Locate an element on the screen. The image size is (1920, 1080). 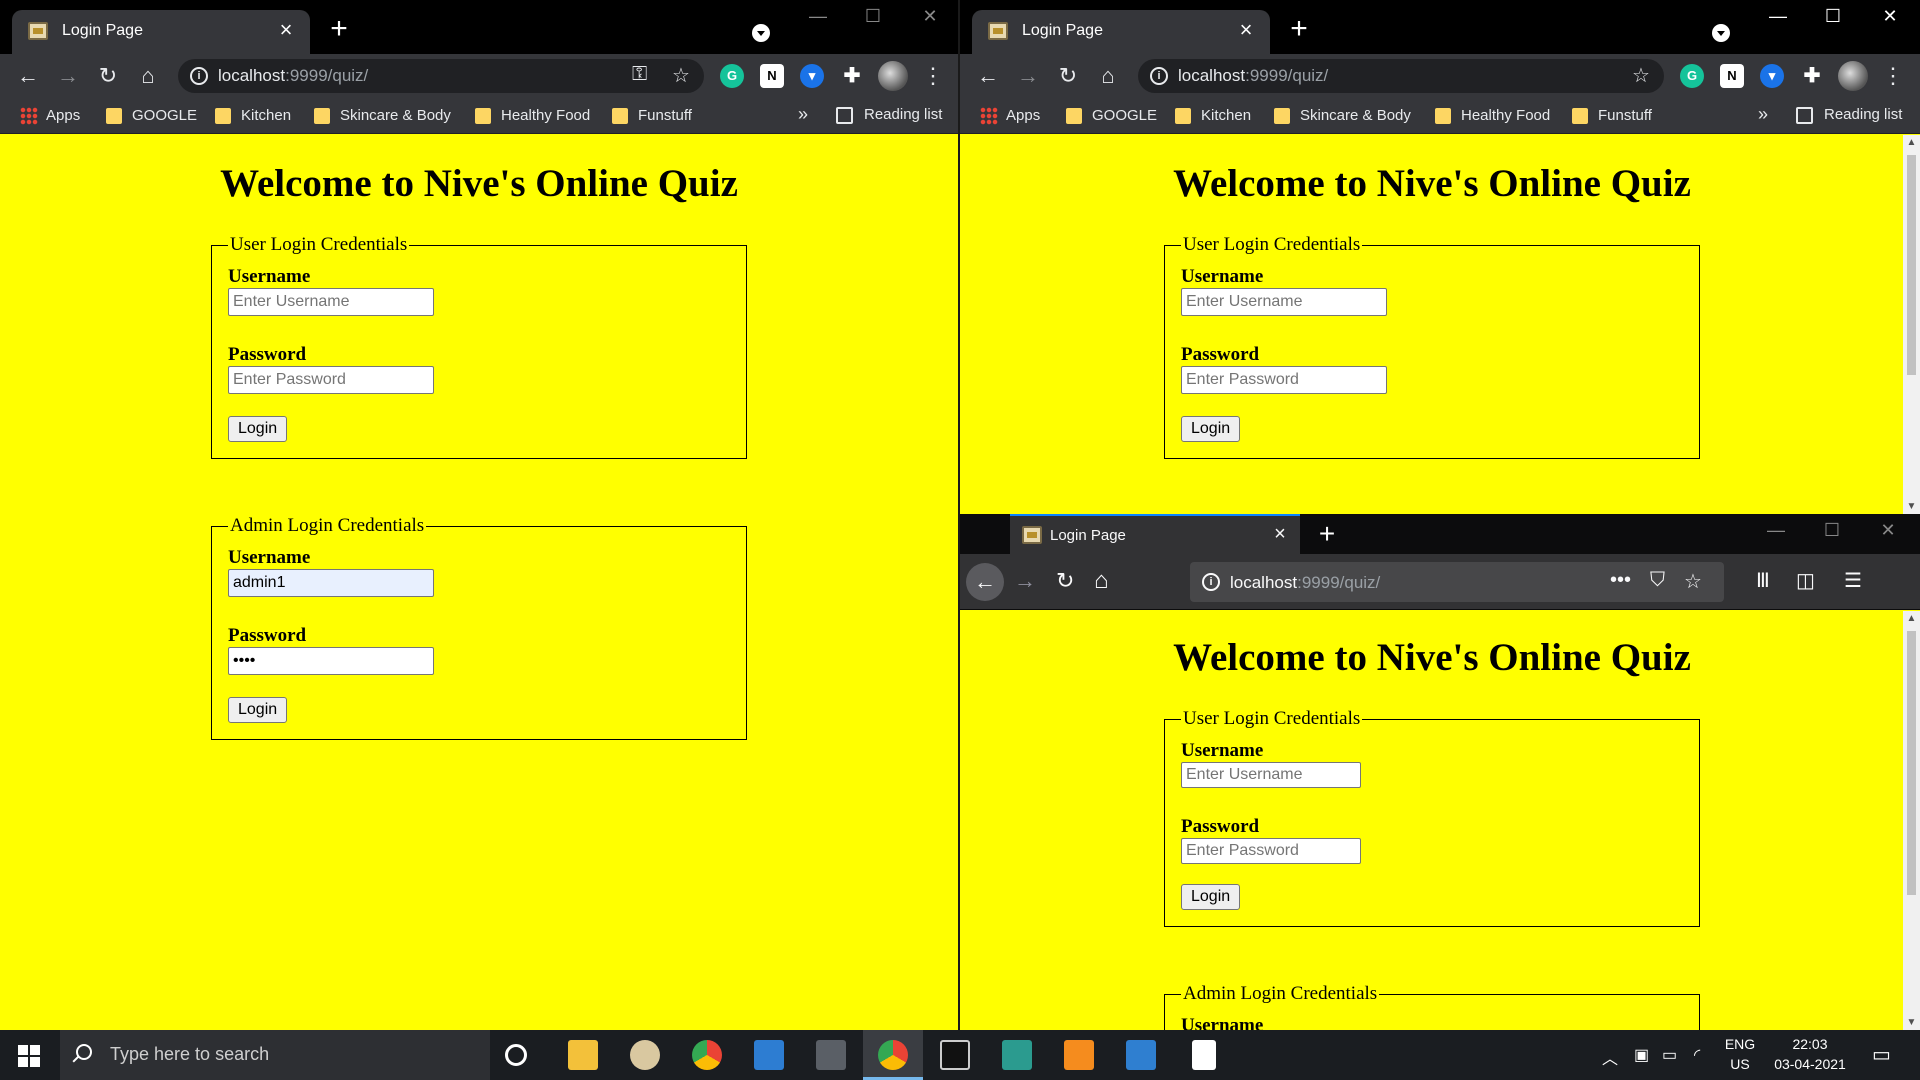
grammarly-icon: G is located at coordinates (732, 76).